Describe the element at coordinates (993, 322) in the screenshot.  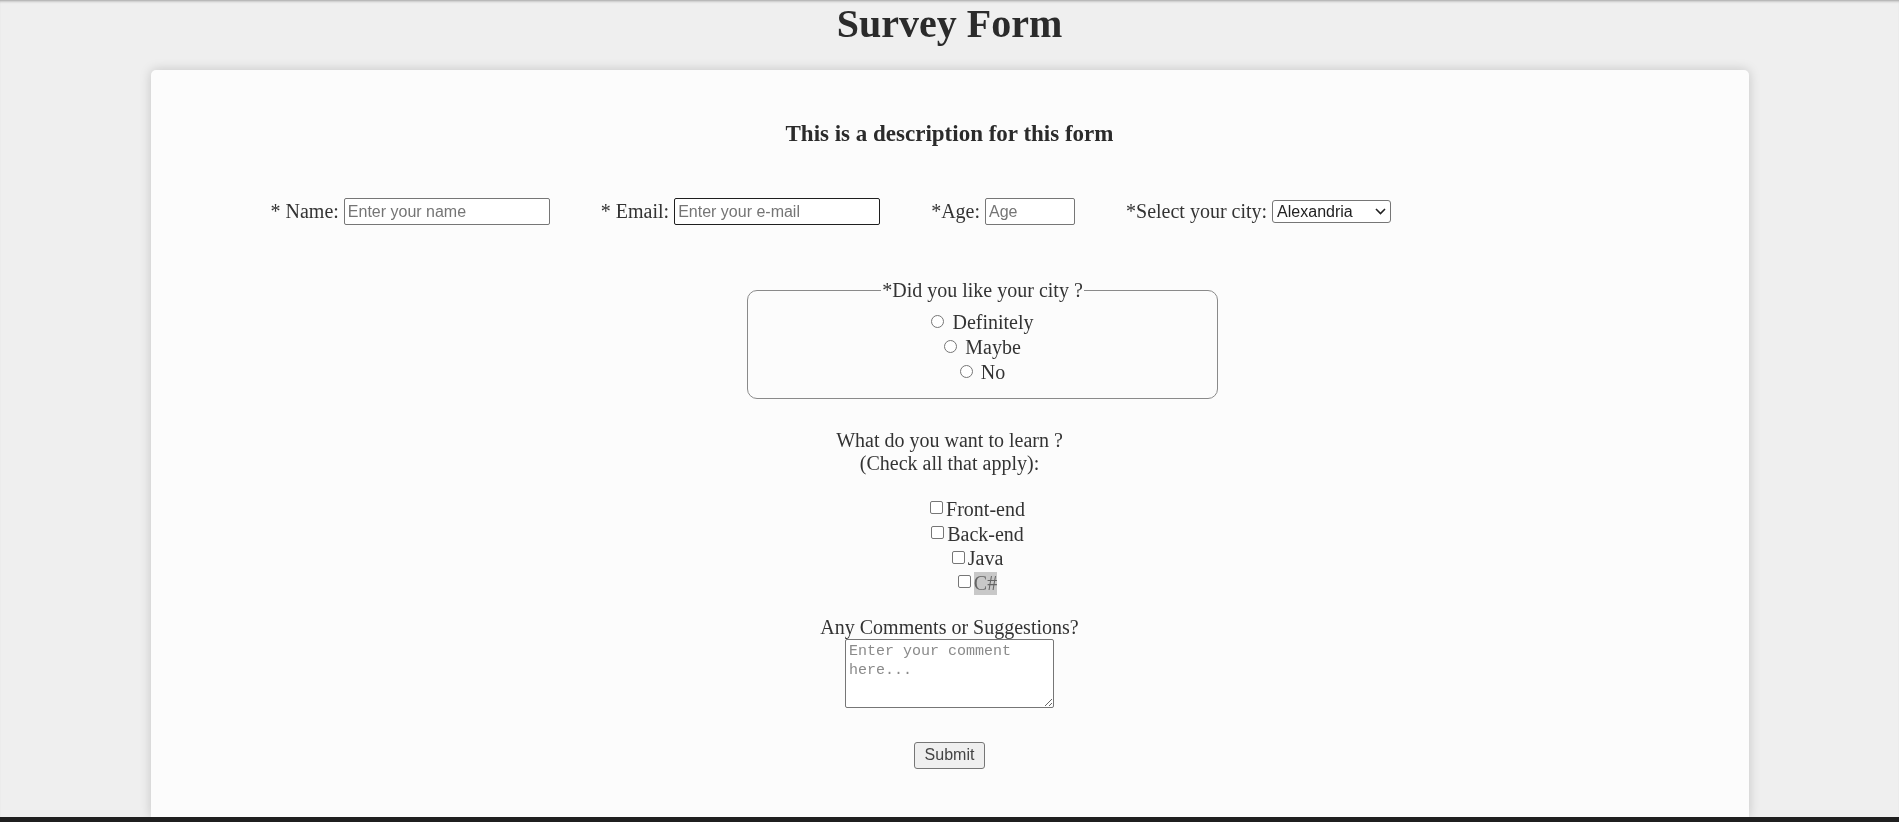
I see `option-label: Definitely` at that location.